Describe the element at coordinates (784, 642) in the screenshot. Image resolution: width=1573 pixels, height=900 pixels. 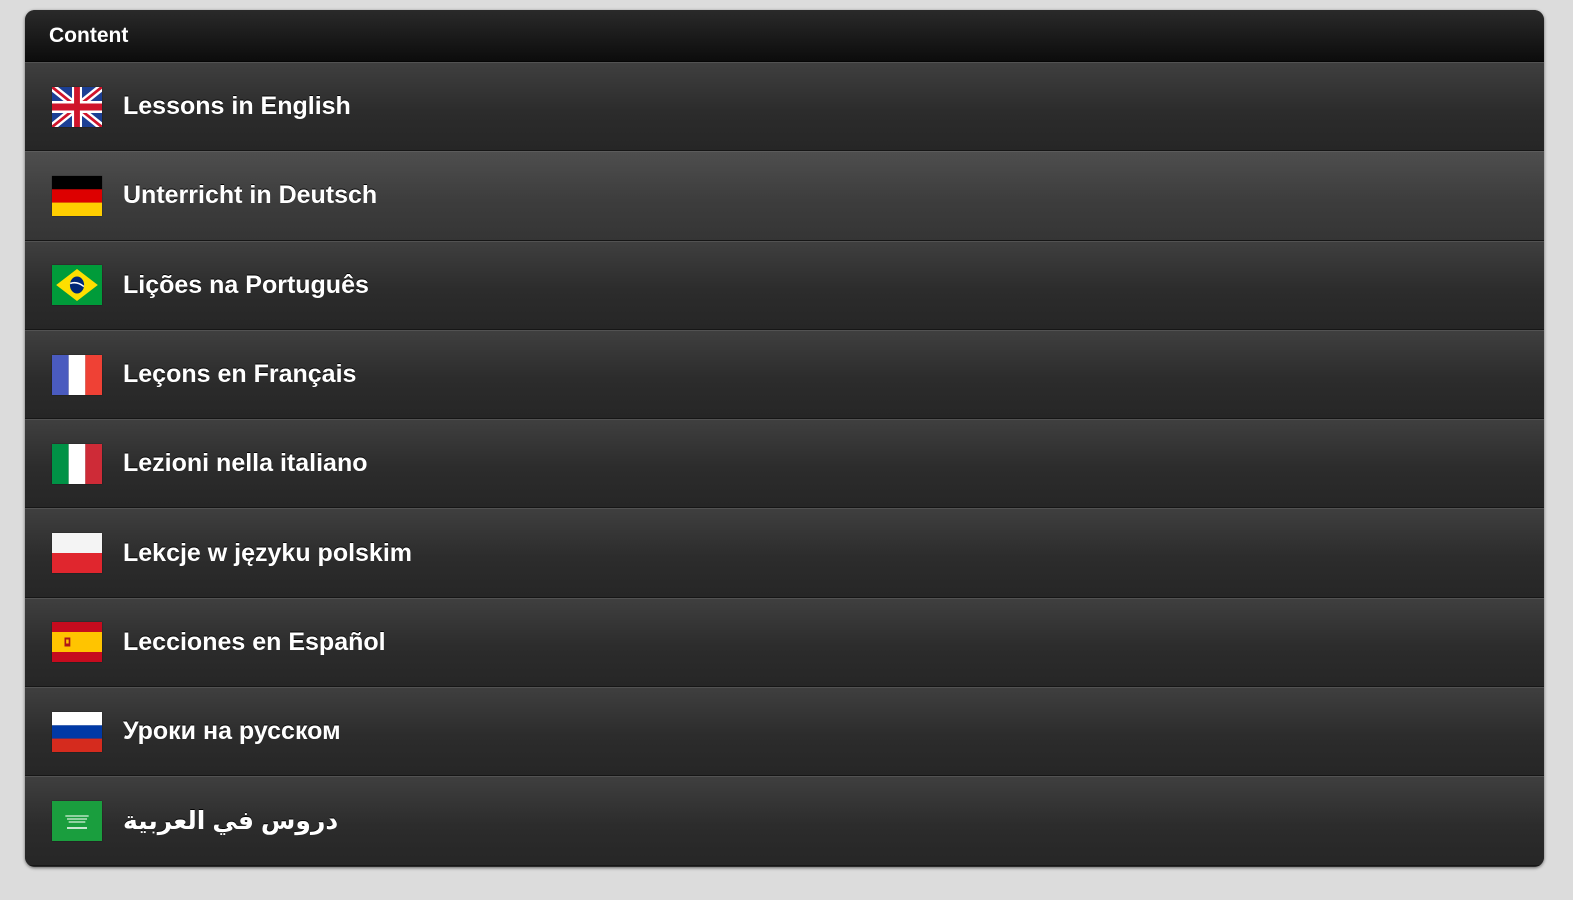
I see `list-item-spanish: Lecciones en Español` at that location.